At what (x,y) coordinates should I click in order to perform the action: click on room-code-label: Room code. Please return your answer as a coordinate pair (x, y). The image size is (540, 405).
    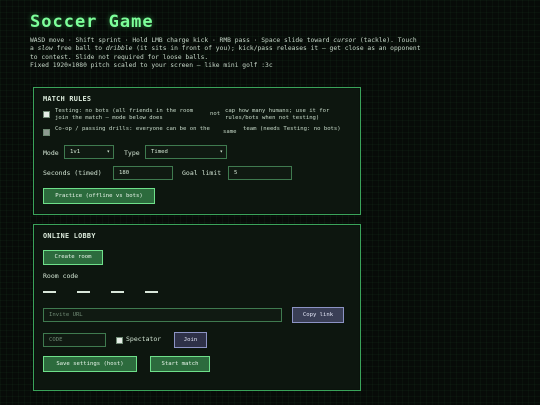
    Looking at the image, I should click on (61, 276).